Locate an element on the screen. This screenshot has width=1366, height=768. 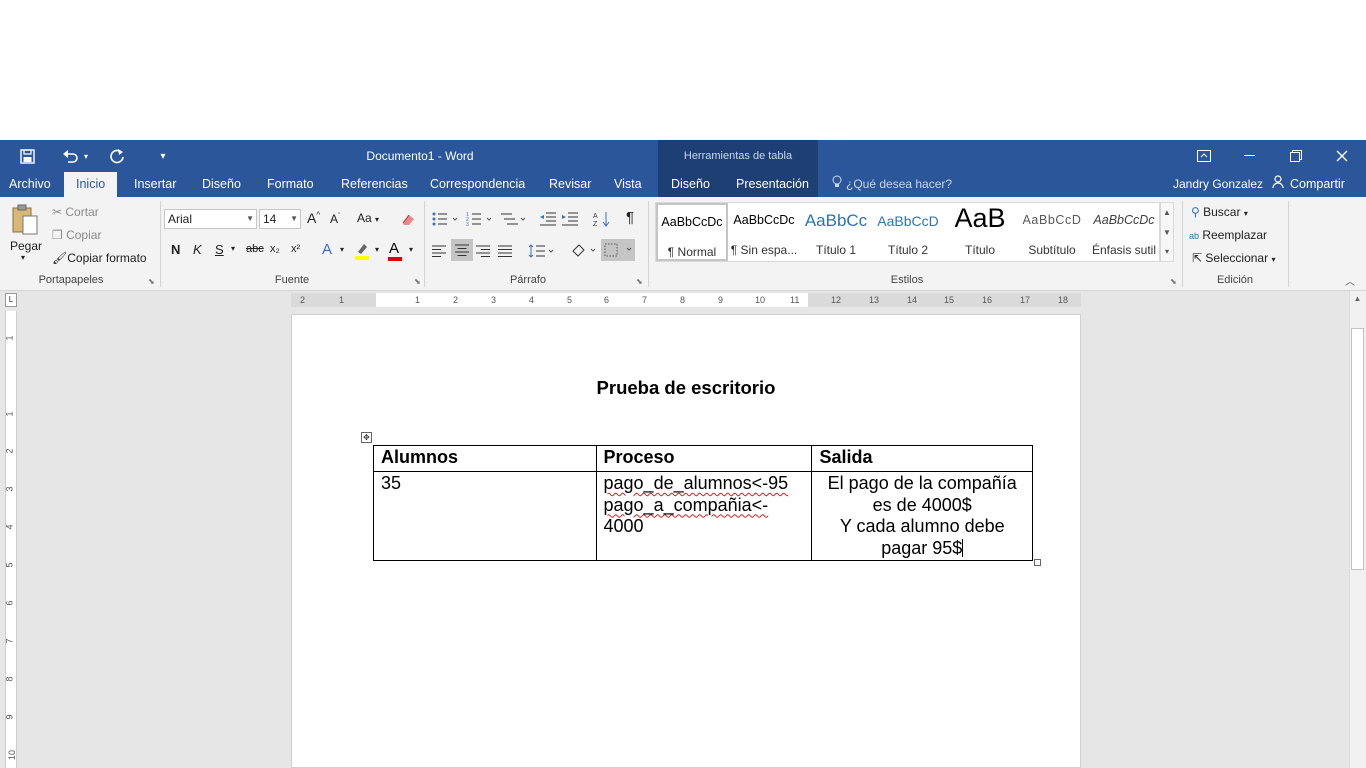
styles-launcher-icon: ⬊ is located at coordinates (1173, 281).